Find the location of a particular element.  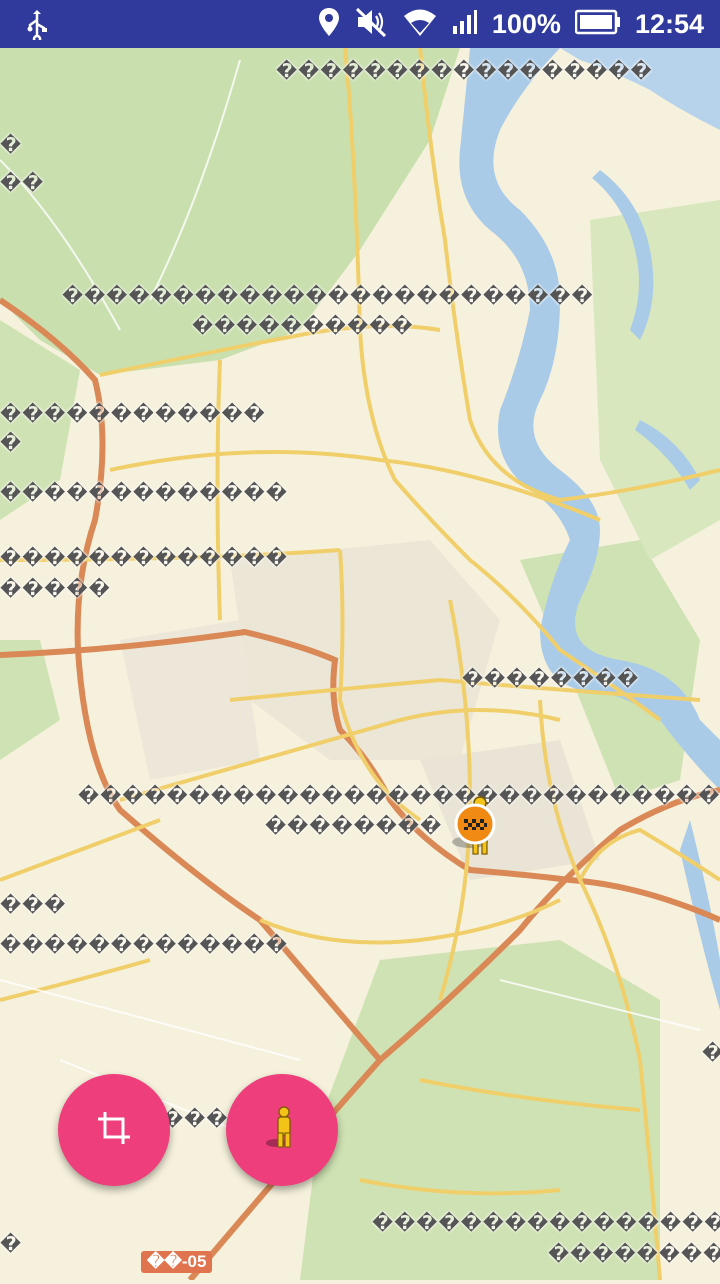

taxi-marker is located at coordinates (475, 825).